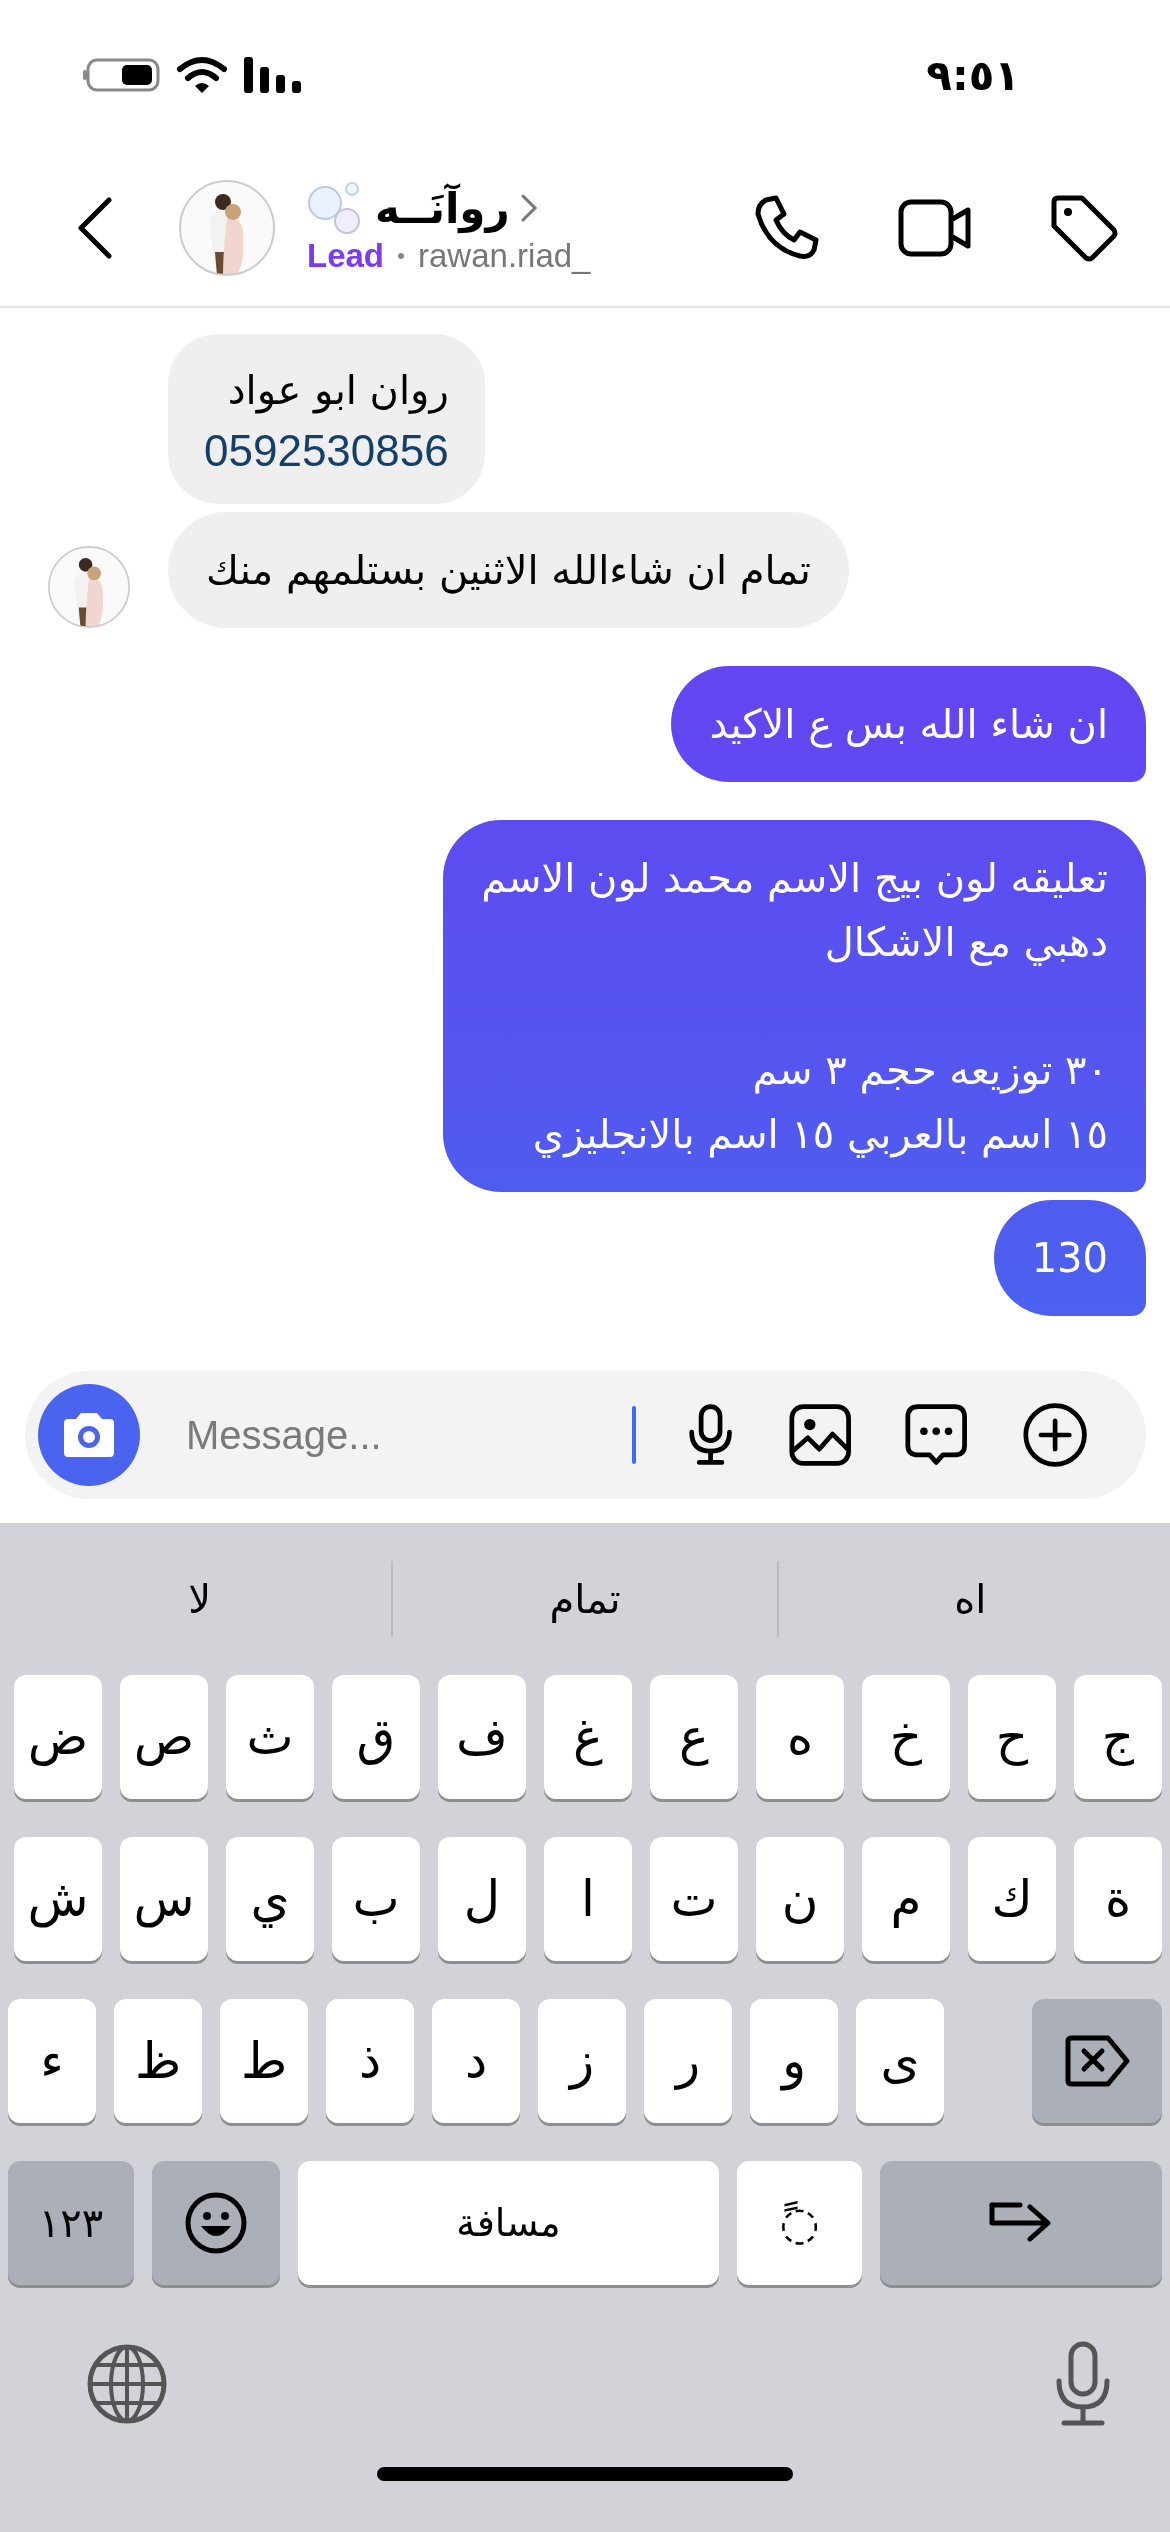 Image resolution: width=1170 pixels, height=2532 pixels. What do you see at coordinates (694, 1737) in the screenshot?
I see `key: ع` at bounding box center [694, 1737].